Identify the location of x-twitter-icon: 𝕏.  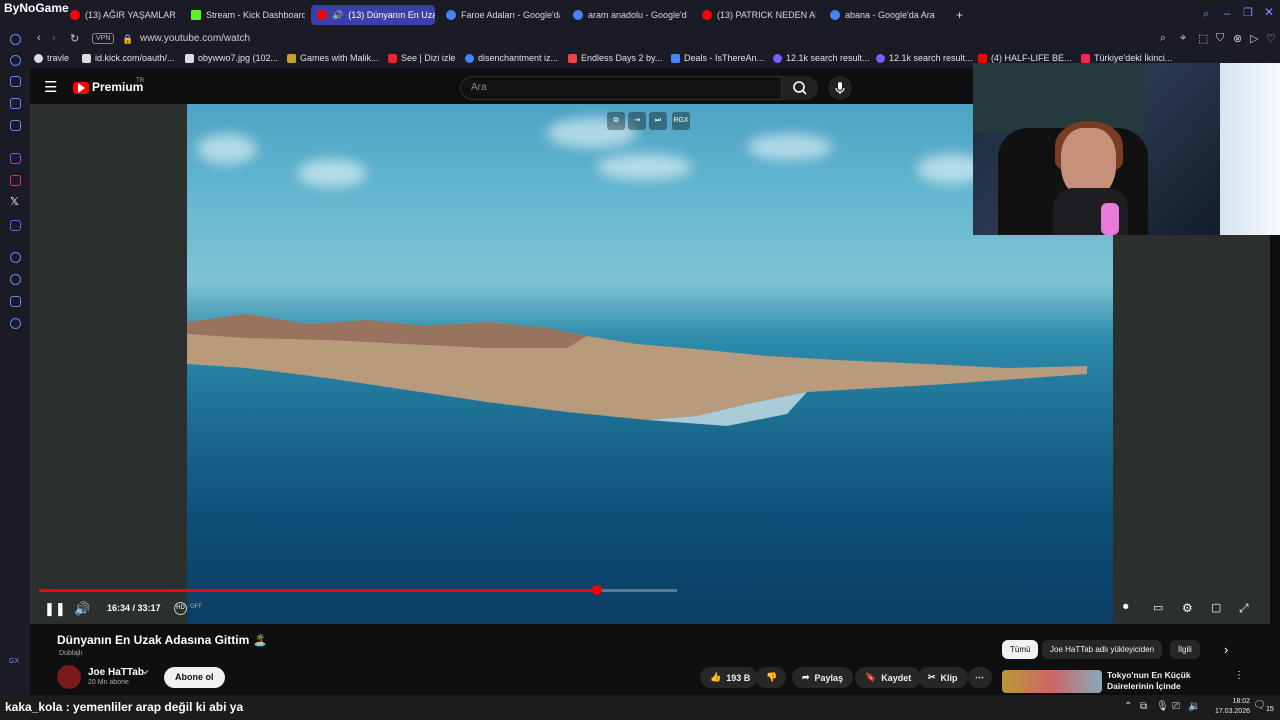
(14, 201).